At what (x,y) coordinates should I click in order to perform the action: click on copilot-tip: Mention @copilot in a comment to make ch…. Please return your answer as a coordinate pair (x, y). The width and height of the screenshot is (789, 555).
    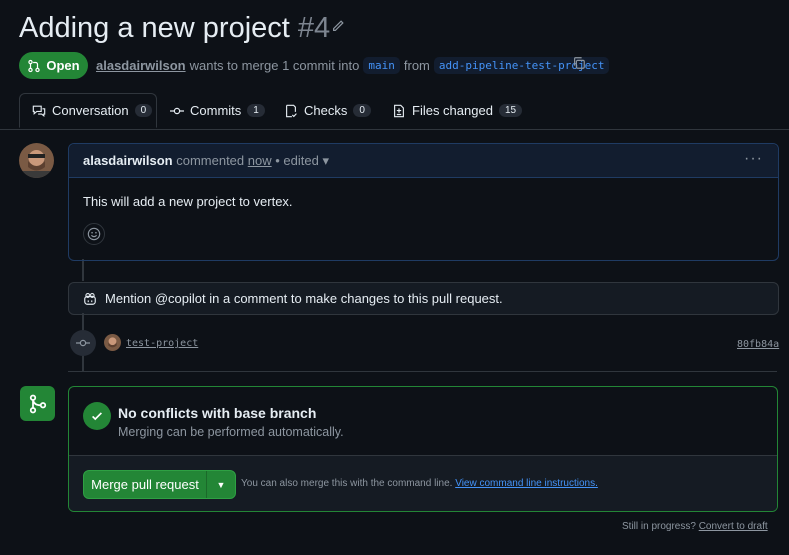
    Looking at the image, I should click on (423, 298).